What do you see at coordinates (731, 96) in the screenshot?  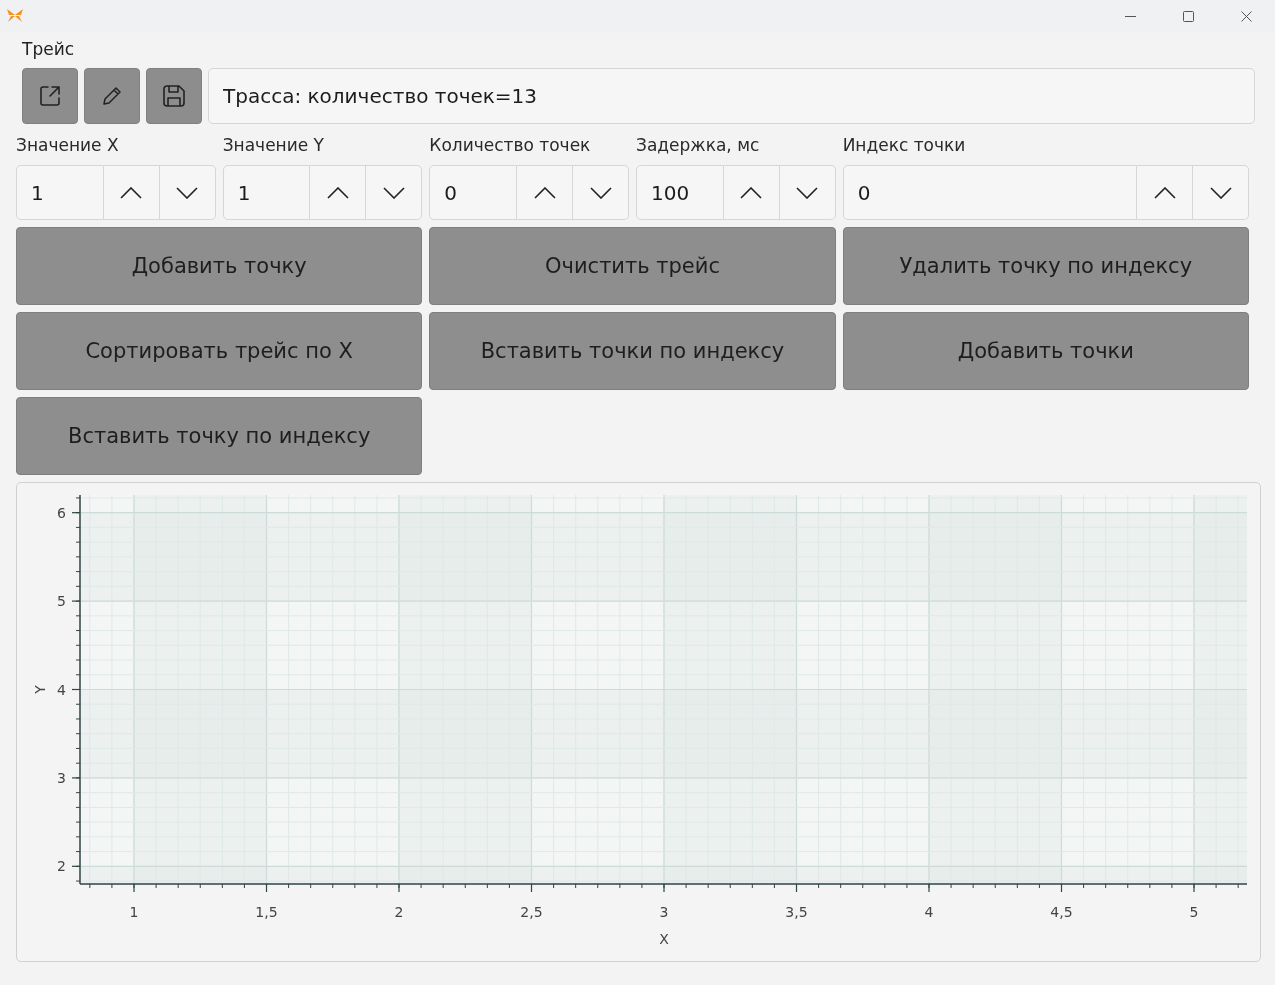 I see `trace-info-field: Трасса: количество точек=13` at bounding box center [731, 96].